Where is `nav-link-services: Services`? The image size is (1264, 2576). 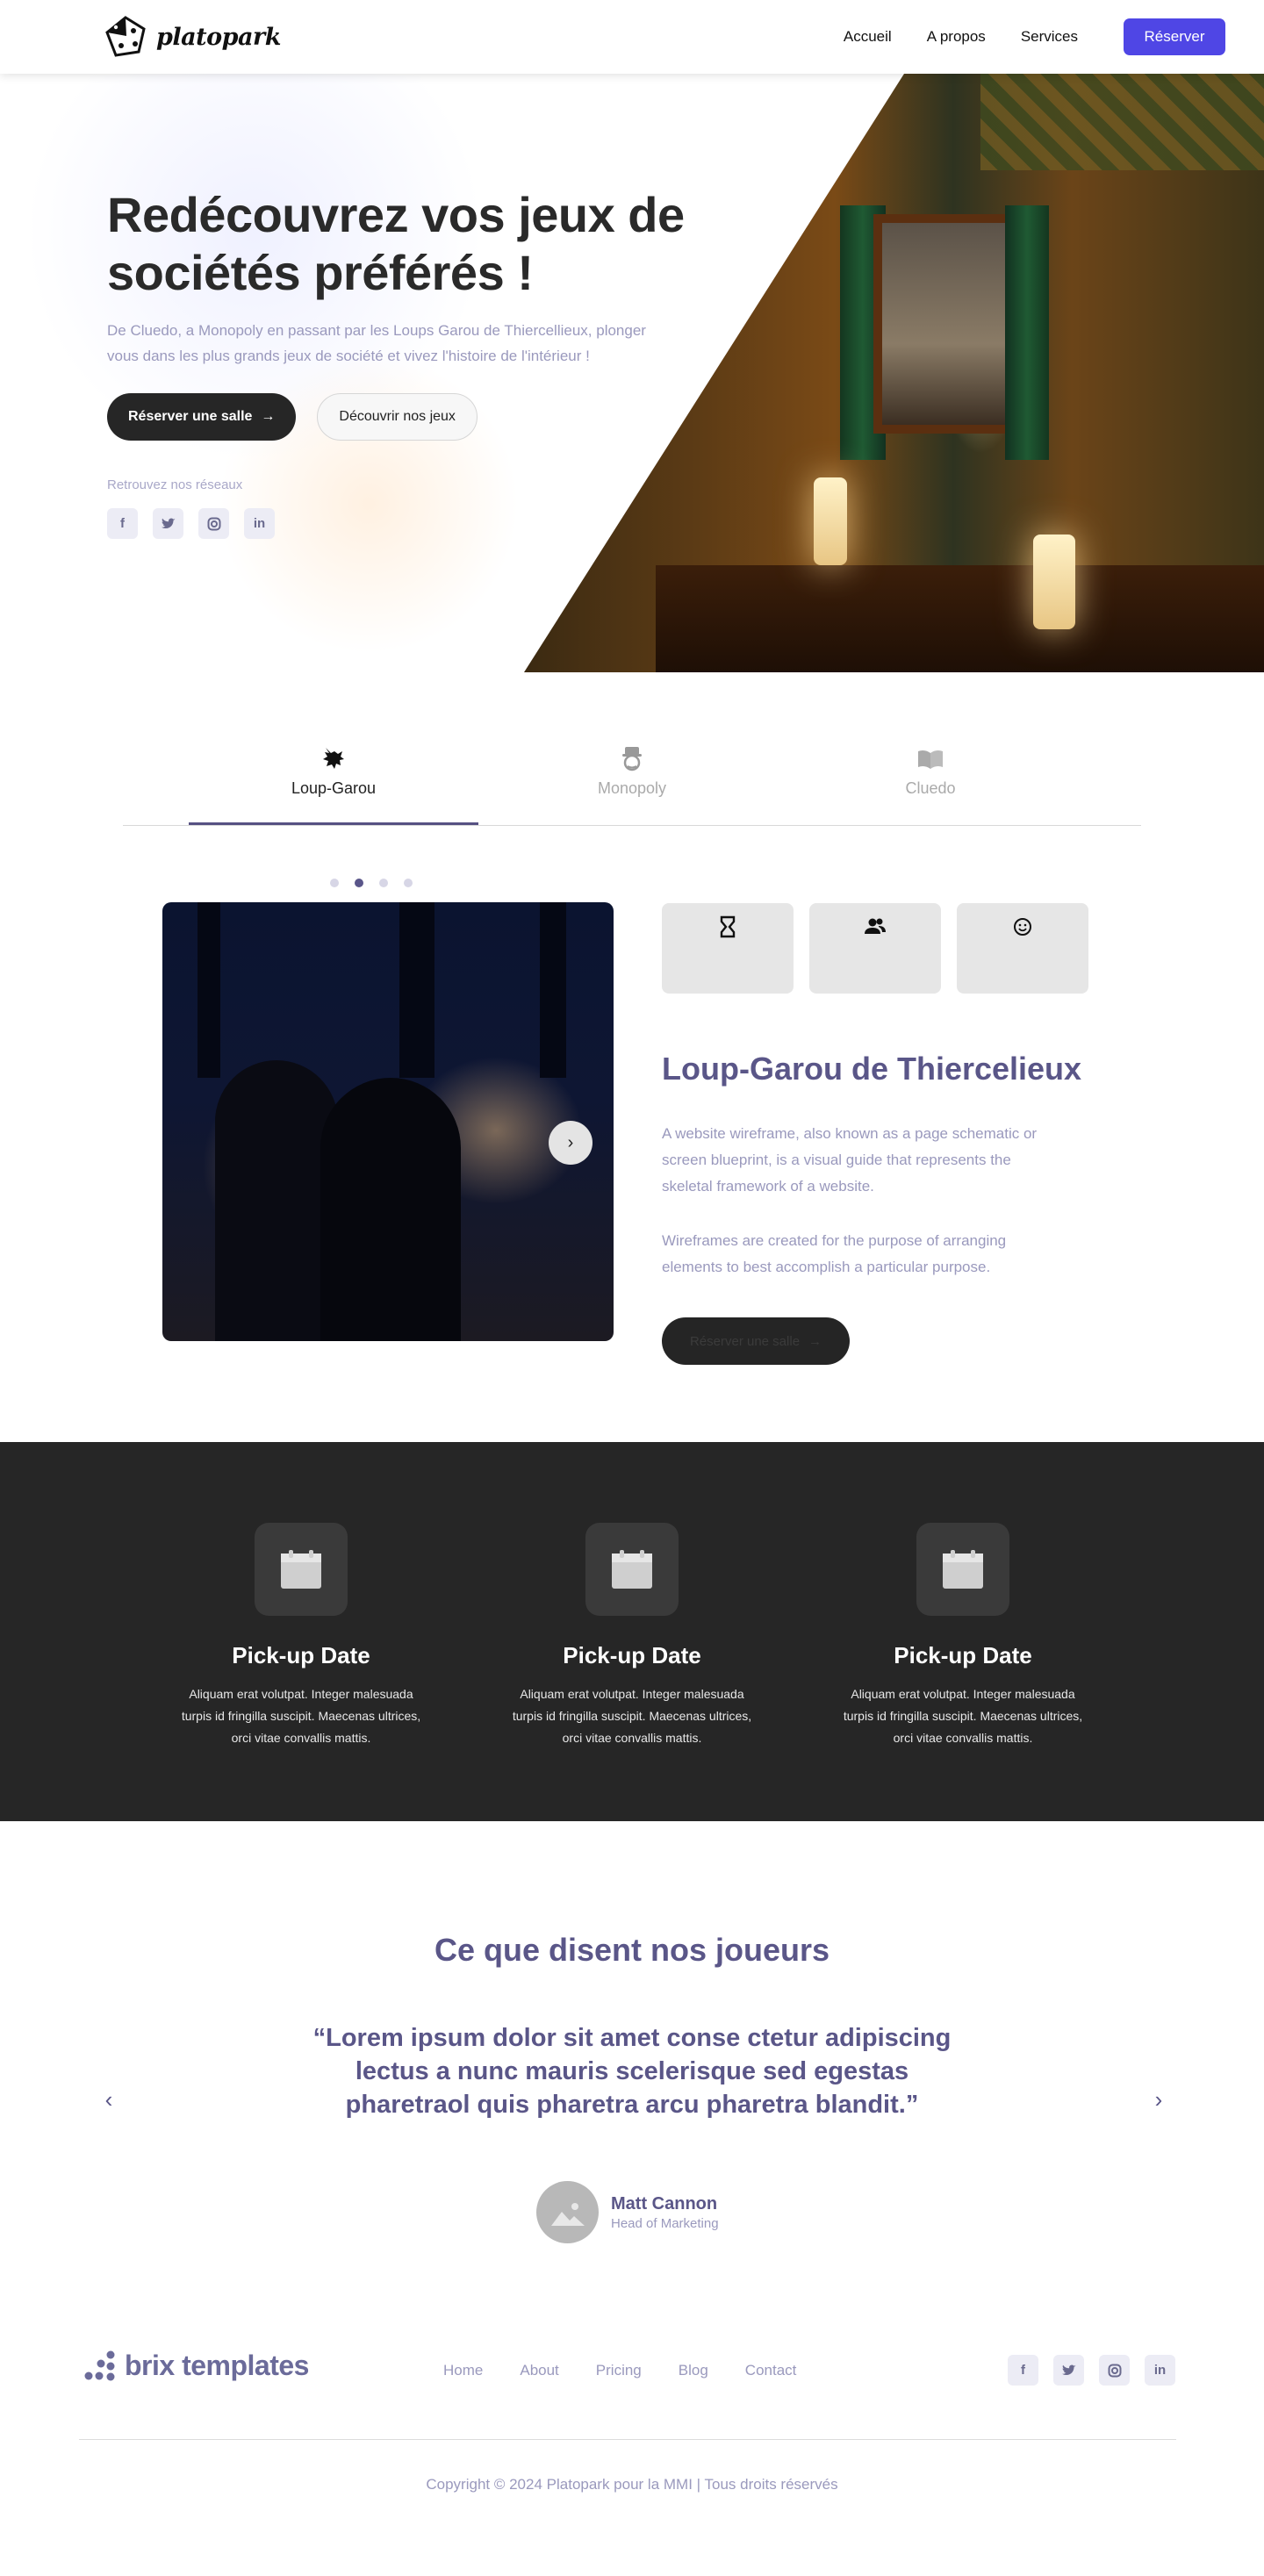 nav-link-services: Services is located at coordinates (1049, 37).